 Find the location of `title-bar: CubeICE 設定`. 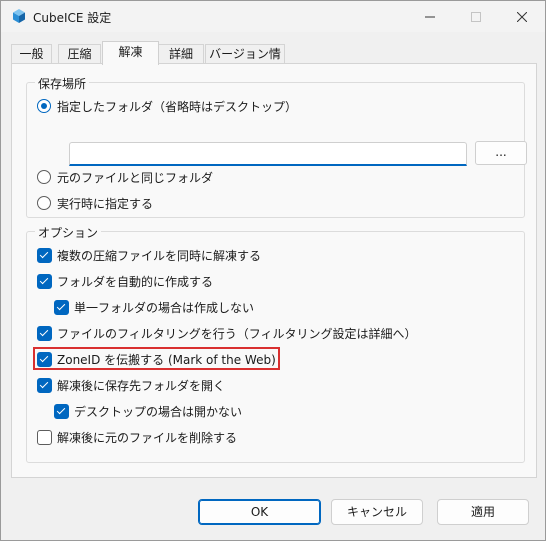

title-bar: CubeICE 設定 is located at coordinates (273, 16).